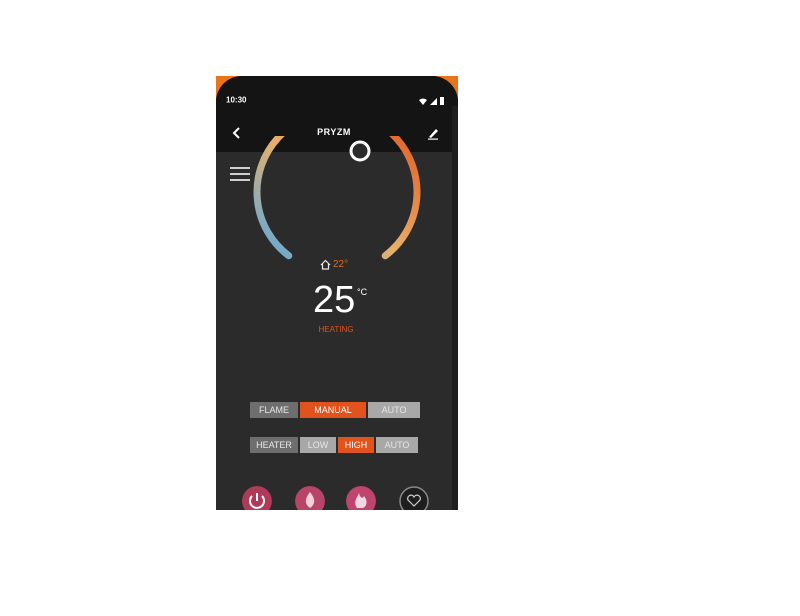 This screenshot has height=616, width=800. What do you see at coordinates (318, 445) in the screenshot?
I see `heater-low-button: LOW` at bounding box center [318, 445].